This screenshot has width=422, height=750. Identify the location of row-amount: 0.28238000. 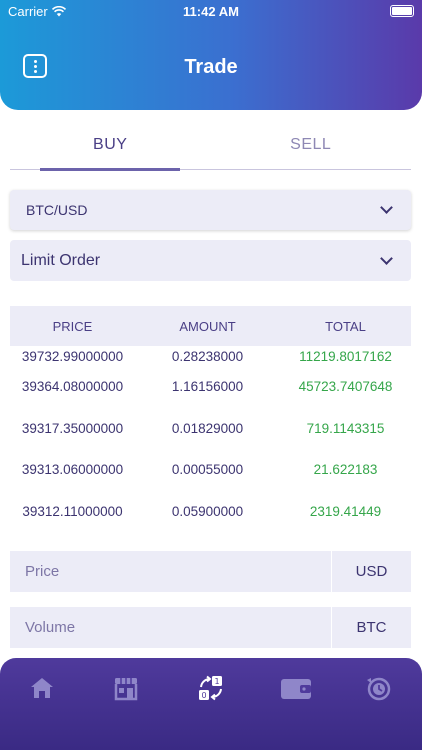
(207, 356).